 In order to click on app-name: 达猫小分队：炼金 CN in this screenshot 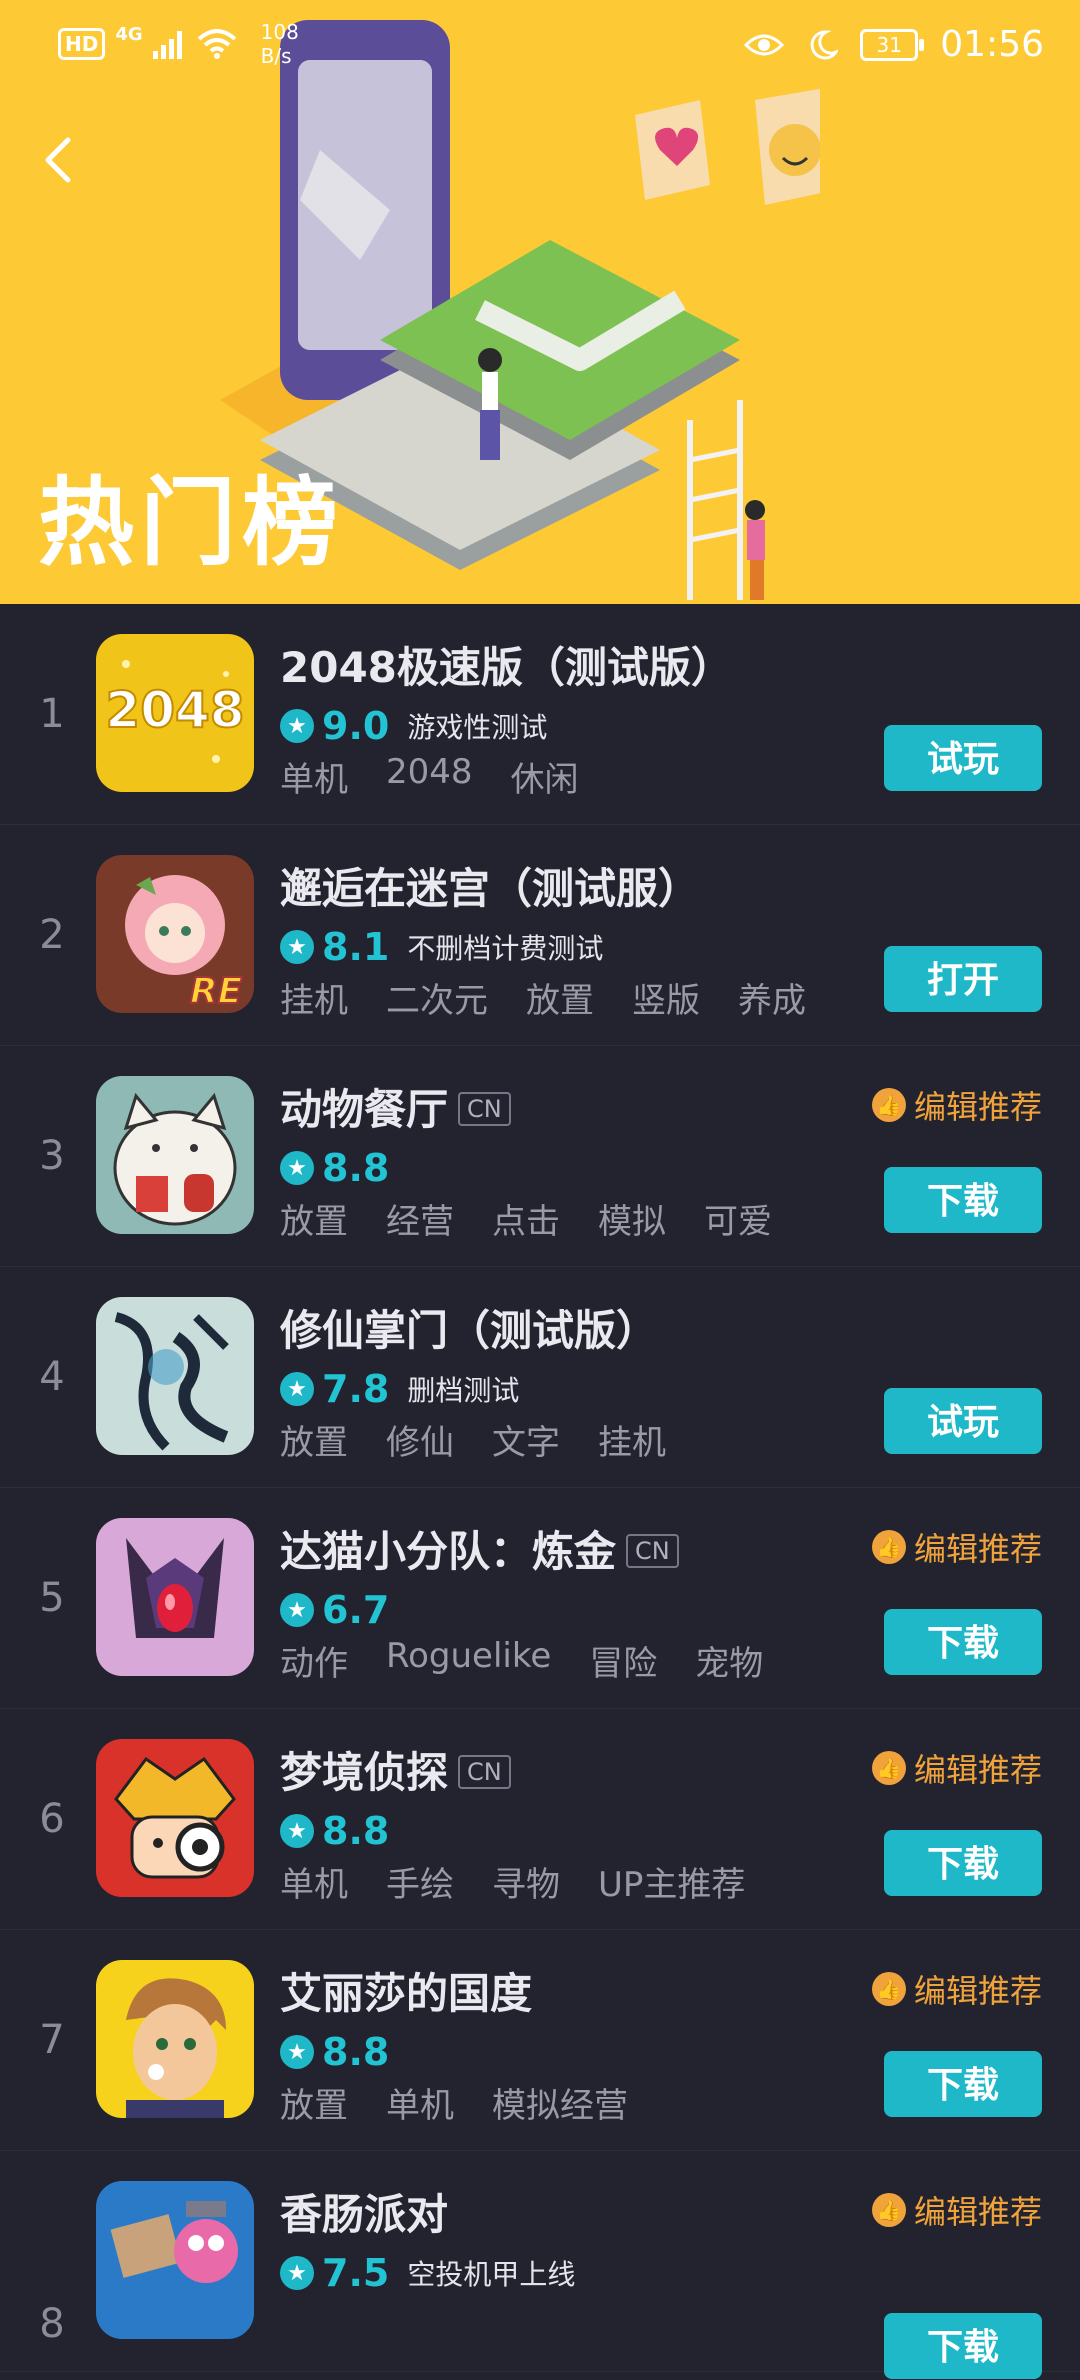, I will do `click(479, 1548)`.